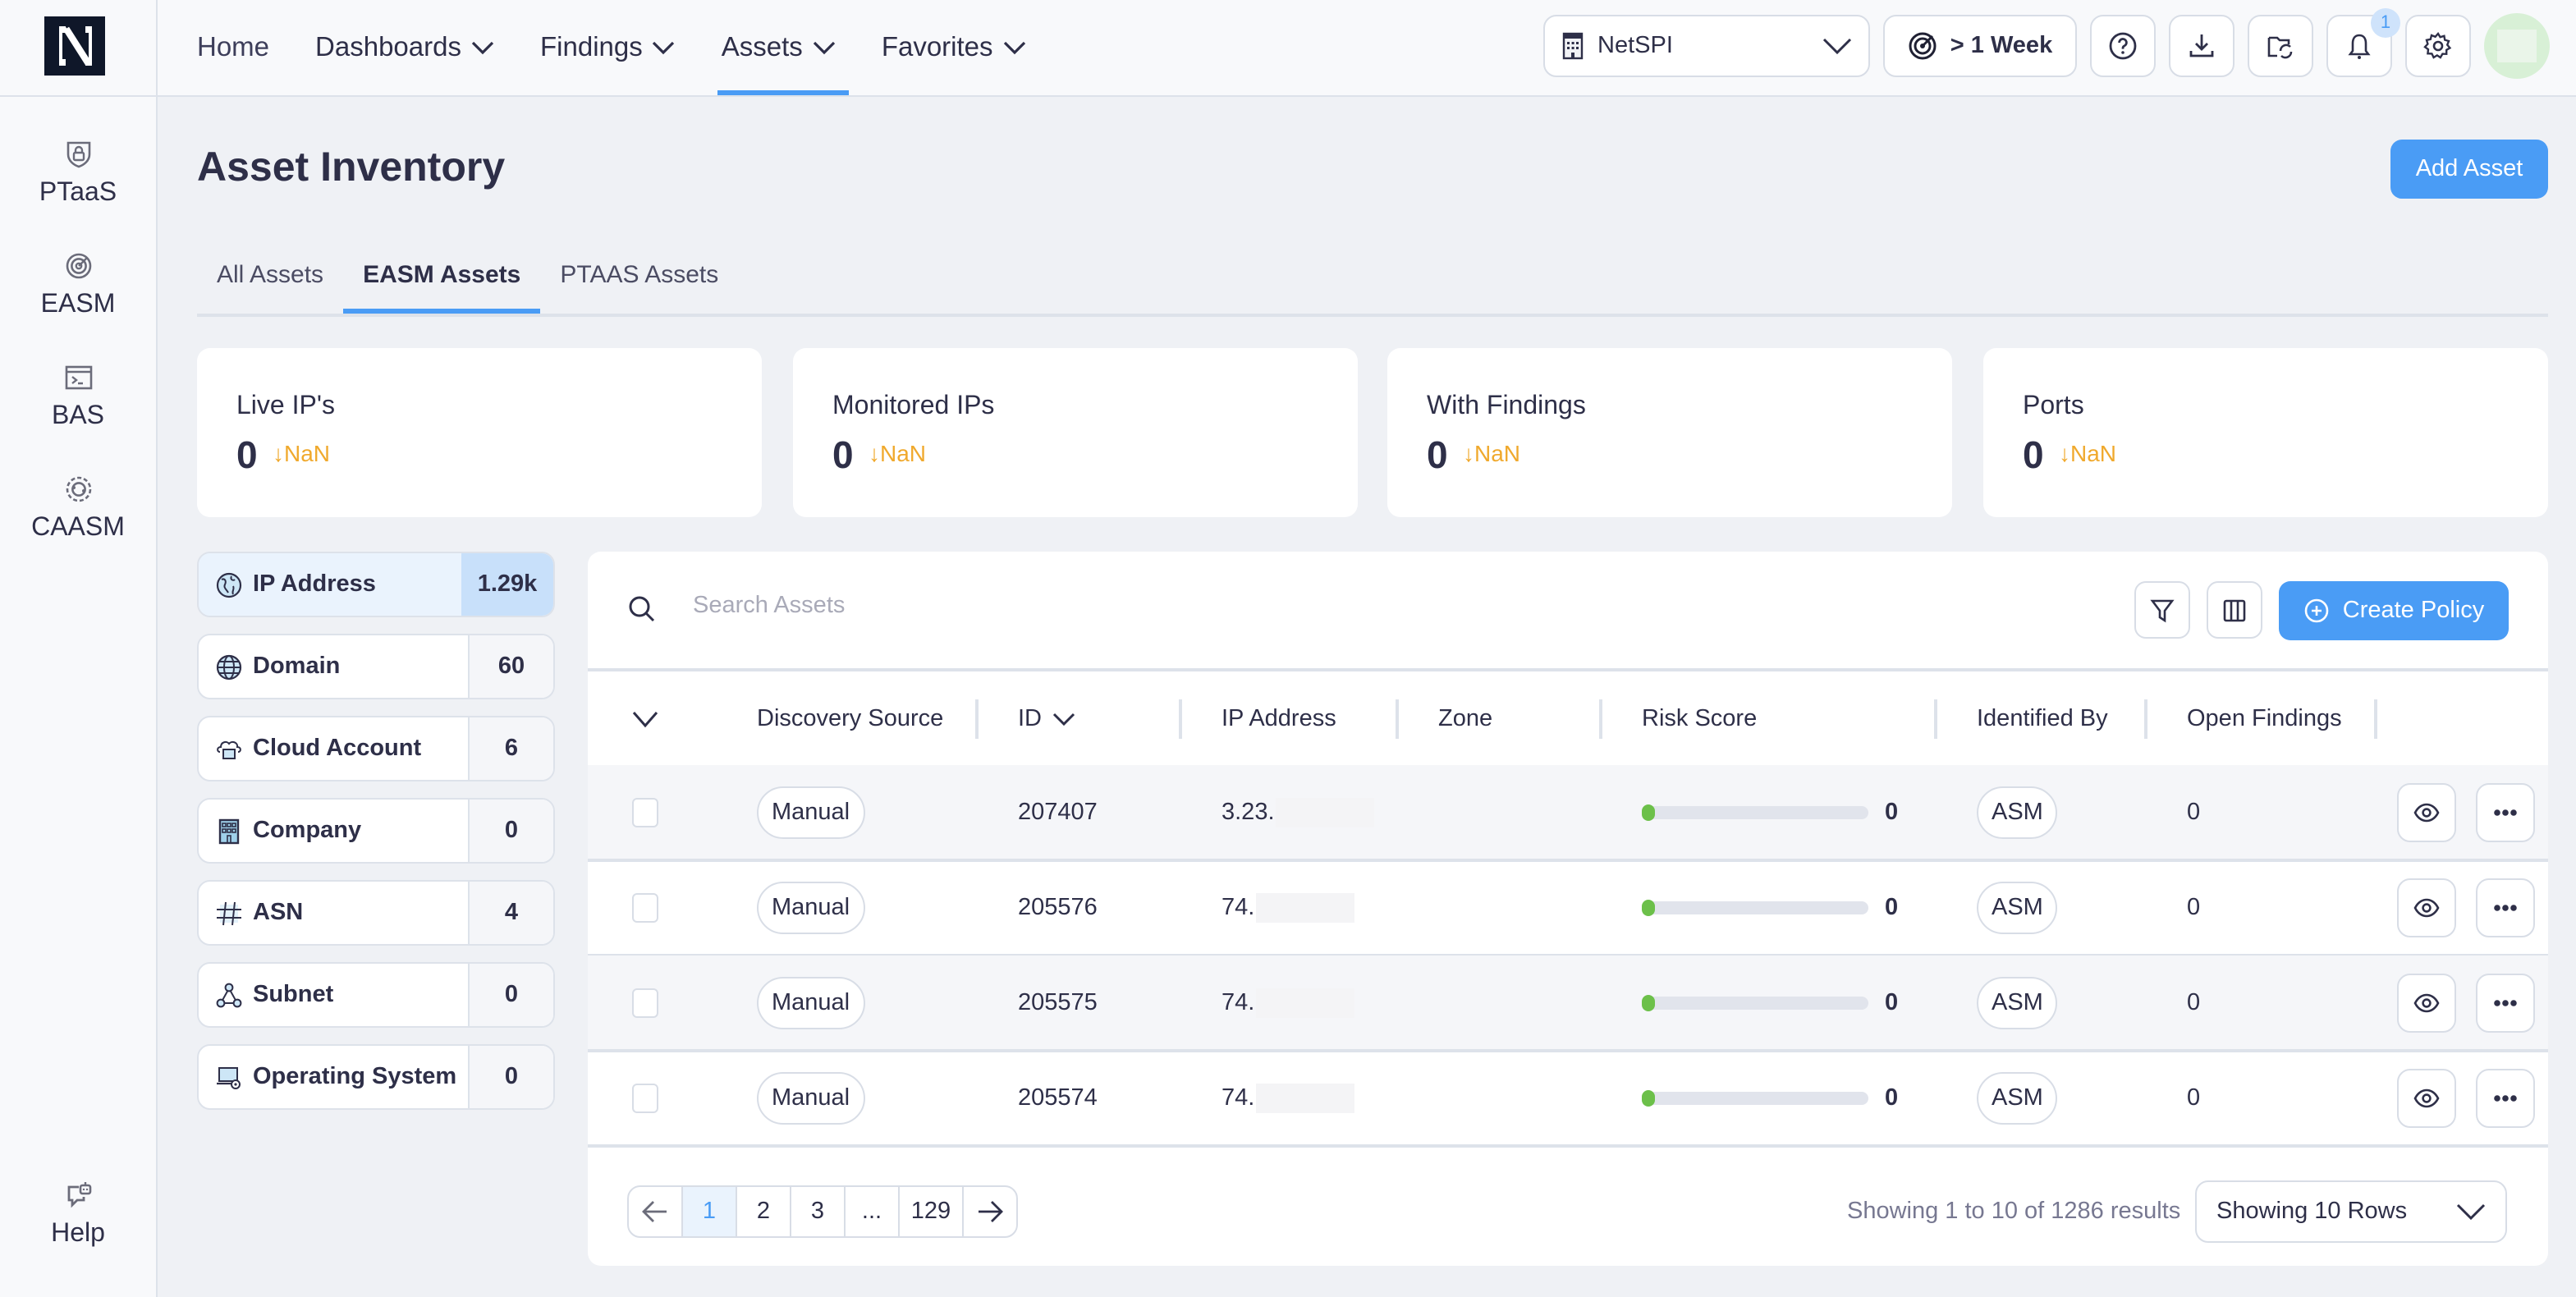  Describe the element at coordinates (338, 749) in the screenshot. I see `asset-type-label: Cloud Account` at that location.